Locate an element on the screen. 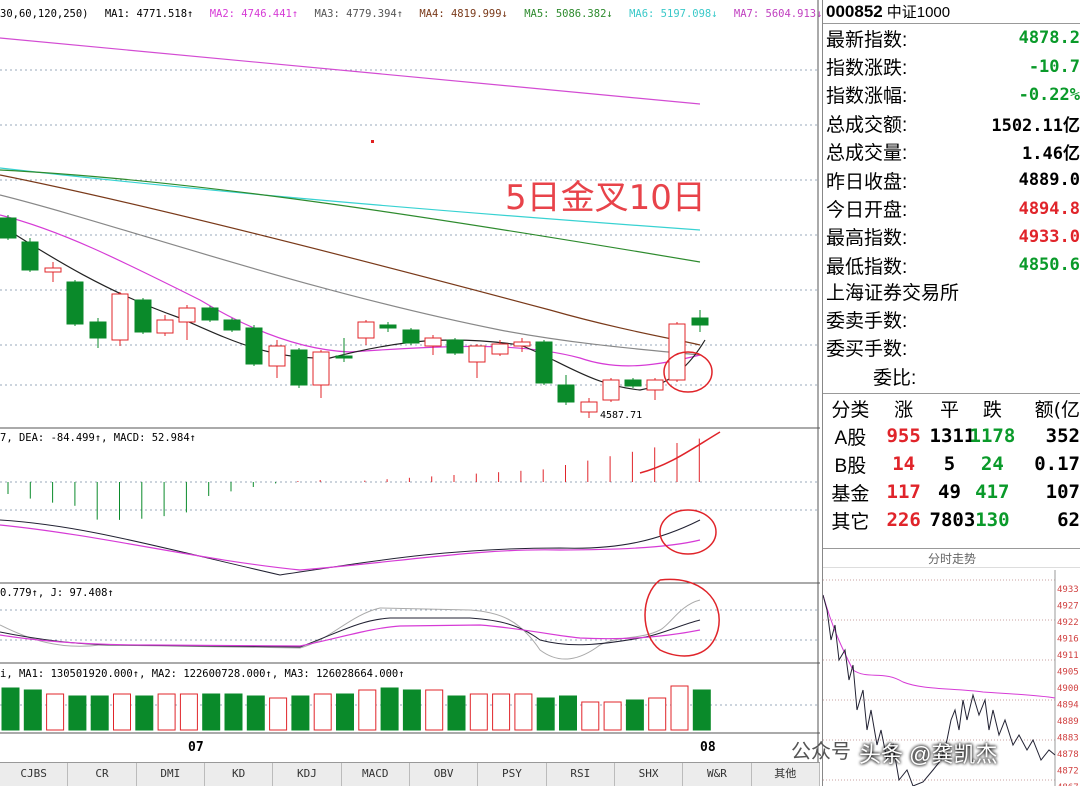 This screenshot has width=1080, height=786. quote-row: 今日开盘: 4894.8 is located at coordinates (951, 208).